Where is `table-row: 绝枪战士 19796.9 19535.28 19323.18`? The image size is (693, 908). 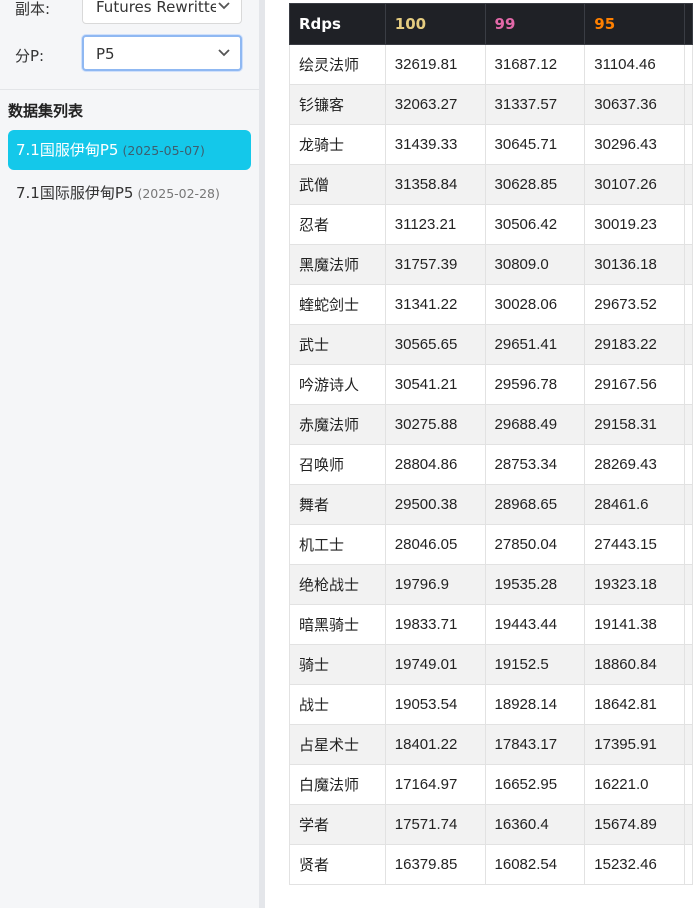 table-row: 绝枪战士 19796.9 19535.28 19323.18 is located at coordinates (491, 584).